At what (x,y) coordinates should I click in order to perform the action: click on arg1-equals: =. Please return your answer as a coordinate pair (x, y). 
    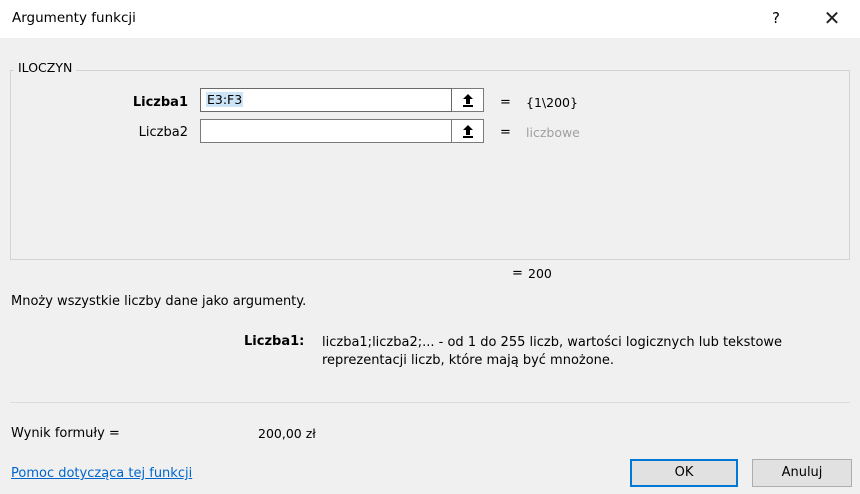
    Looking at the image, I should click on (505, 102).